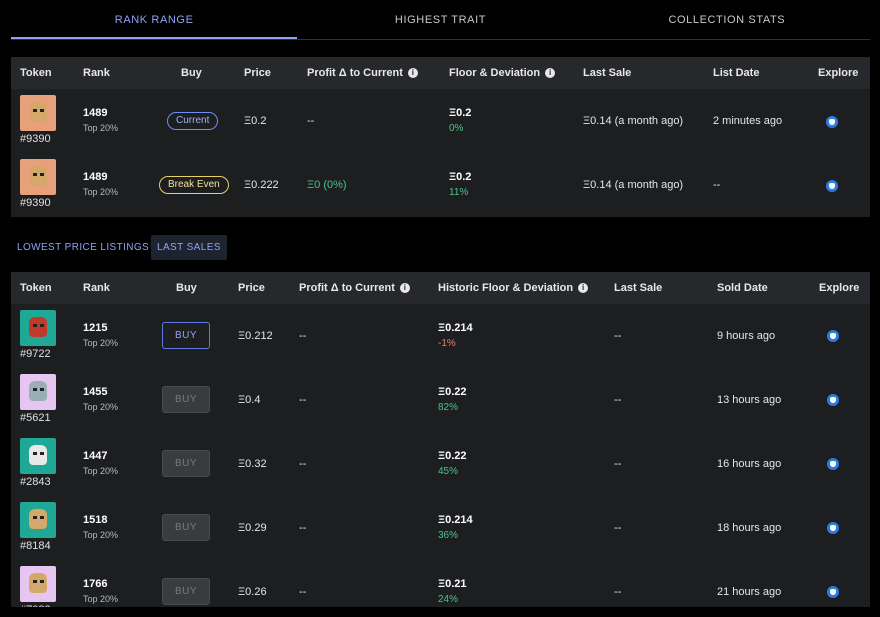 The height and width of the screenshot is (617, 880). I want to click on col-buy: Buy, so click(186, 288).